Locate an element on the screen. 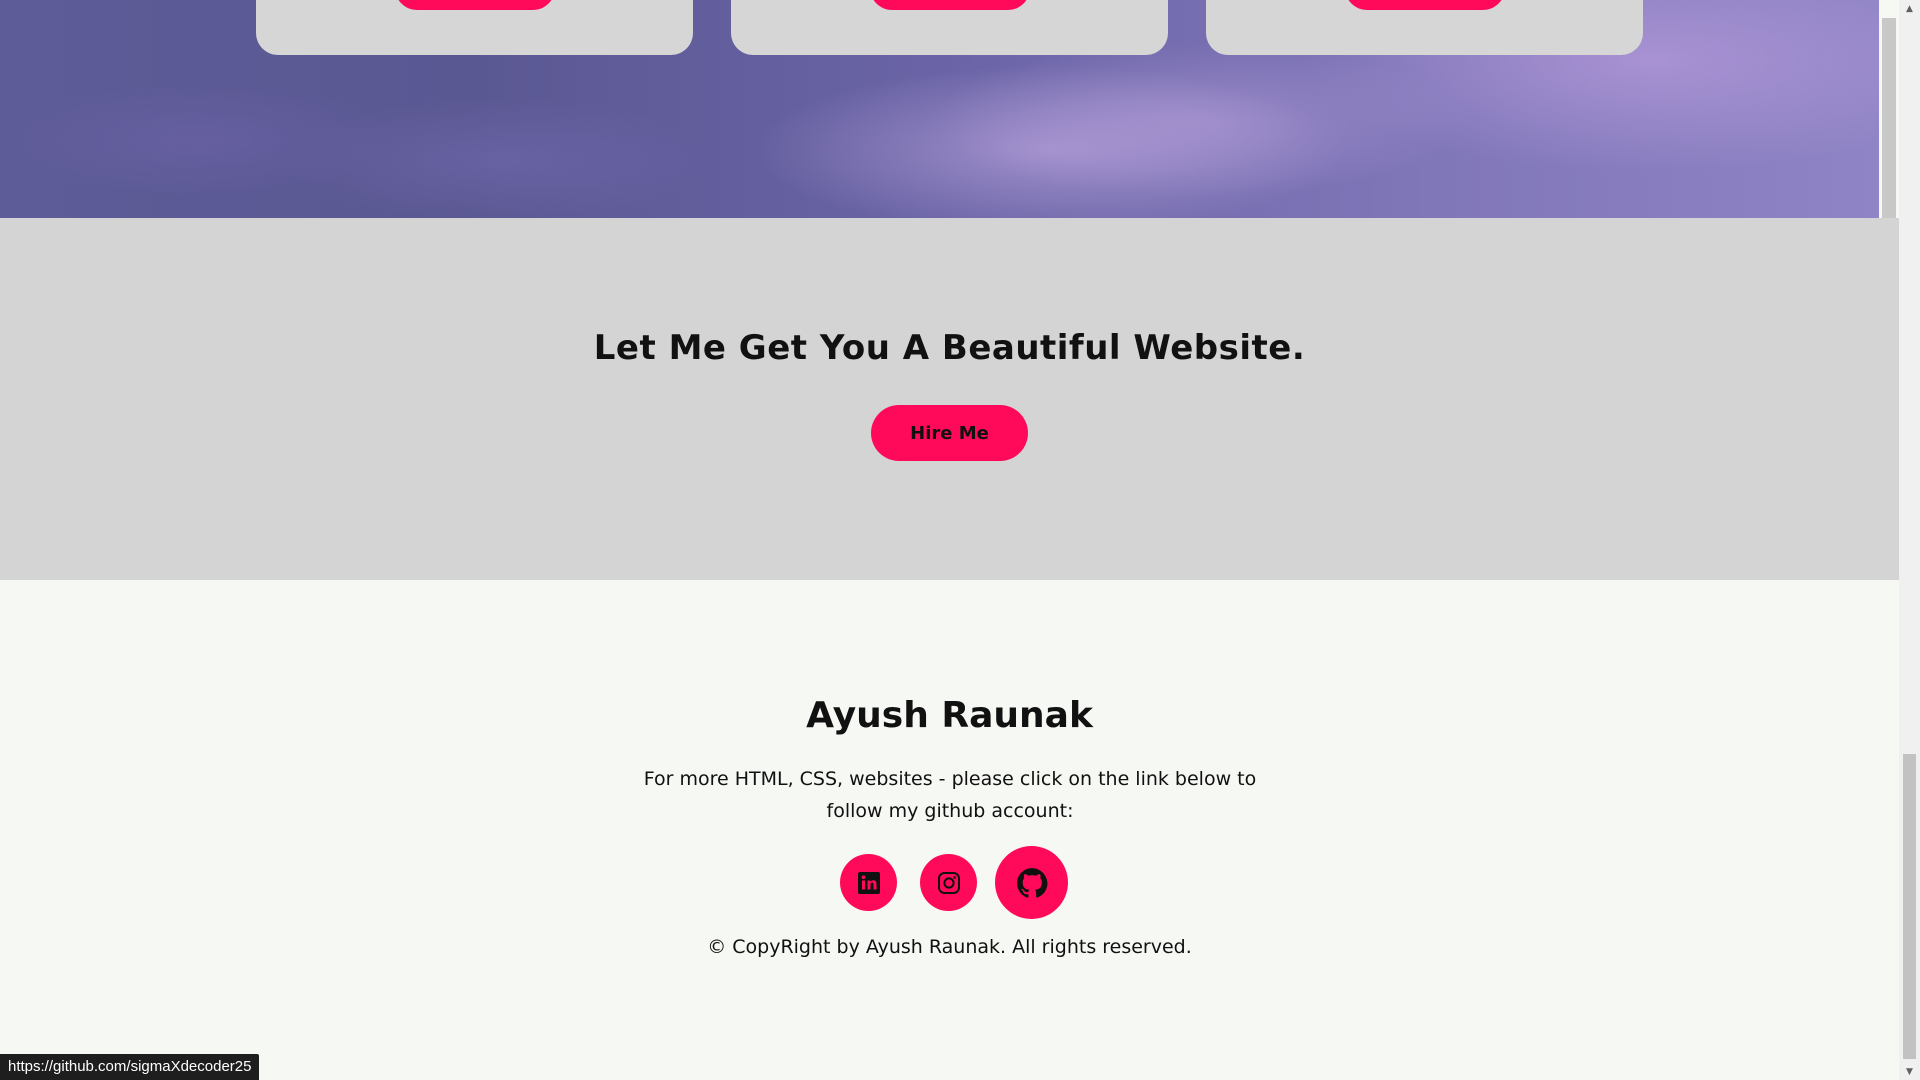 The image size is (1920, 1080). linkedin-icon is located at coordinates (868, 882).